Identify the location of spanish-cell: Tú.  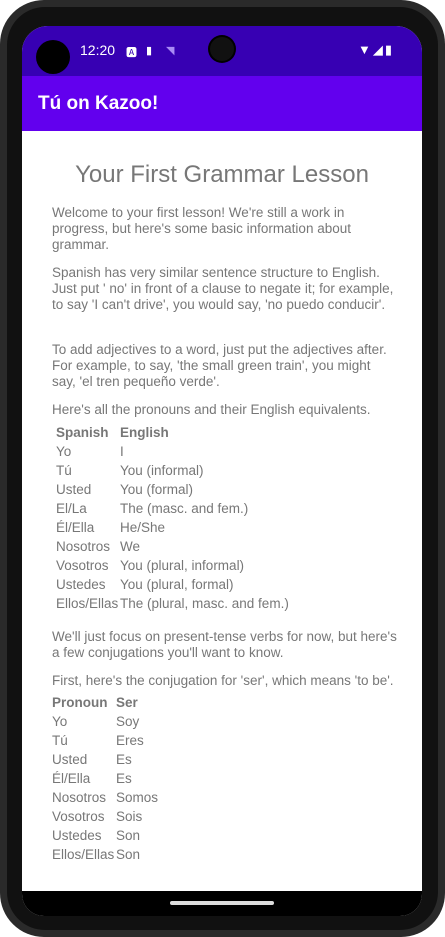
(64, 470).